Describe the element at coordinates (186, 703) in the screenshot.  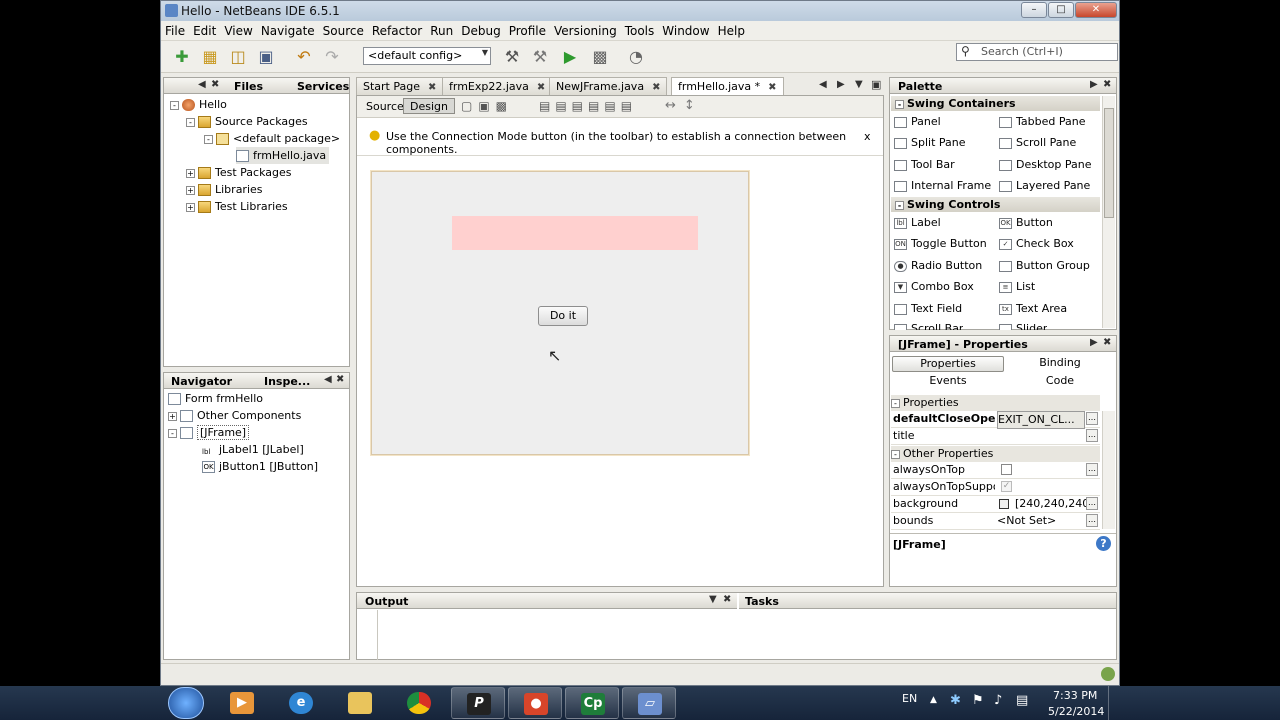
I see `start-button` at that location.